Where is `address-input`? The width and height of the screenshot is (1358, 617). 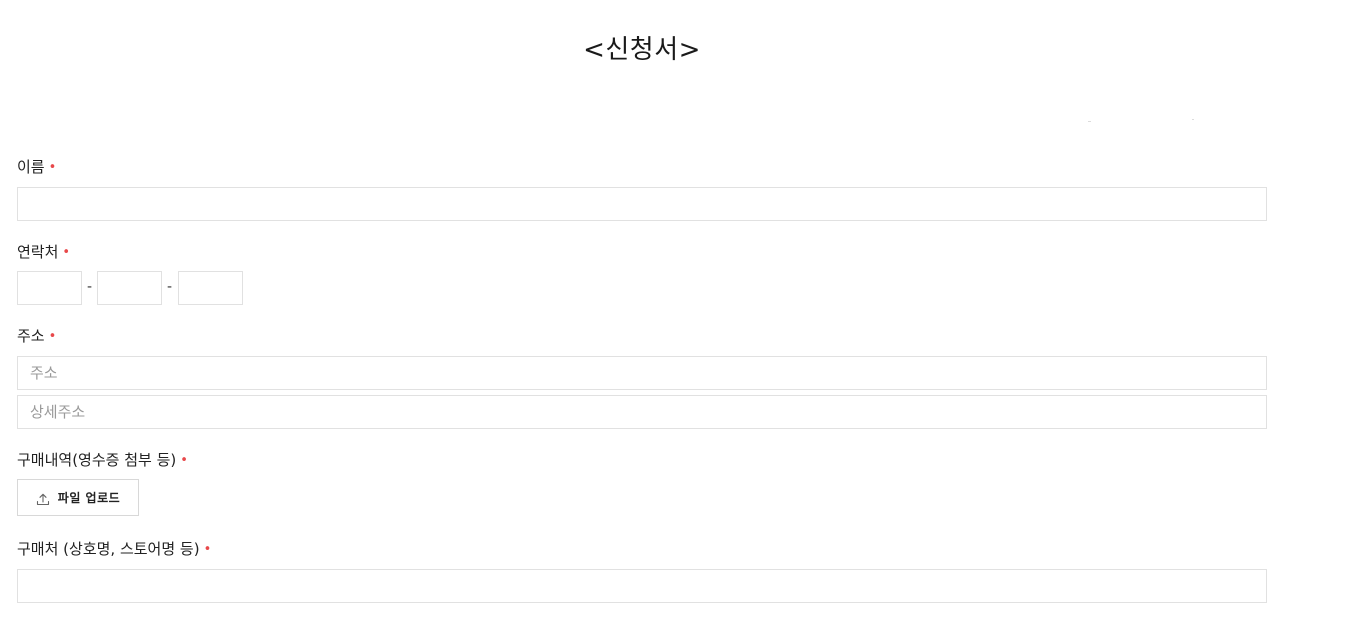
address-input is located at coordinates (642, 373).